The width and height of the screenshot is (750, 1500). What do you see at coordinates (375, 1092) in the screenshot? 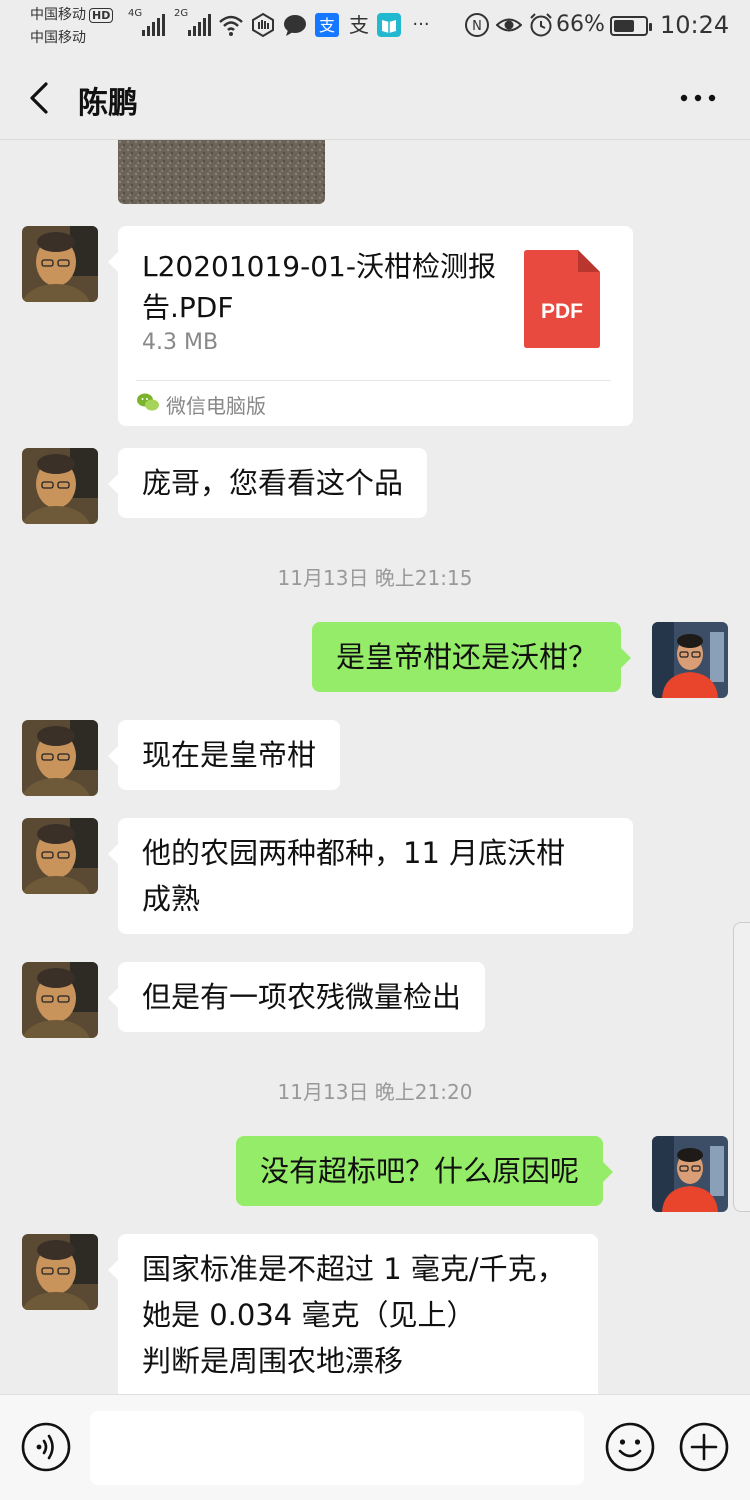
I see `message-timestamp: 11月13日 晚上21:20` at bounding box center [375, 1092].